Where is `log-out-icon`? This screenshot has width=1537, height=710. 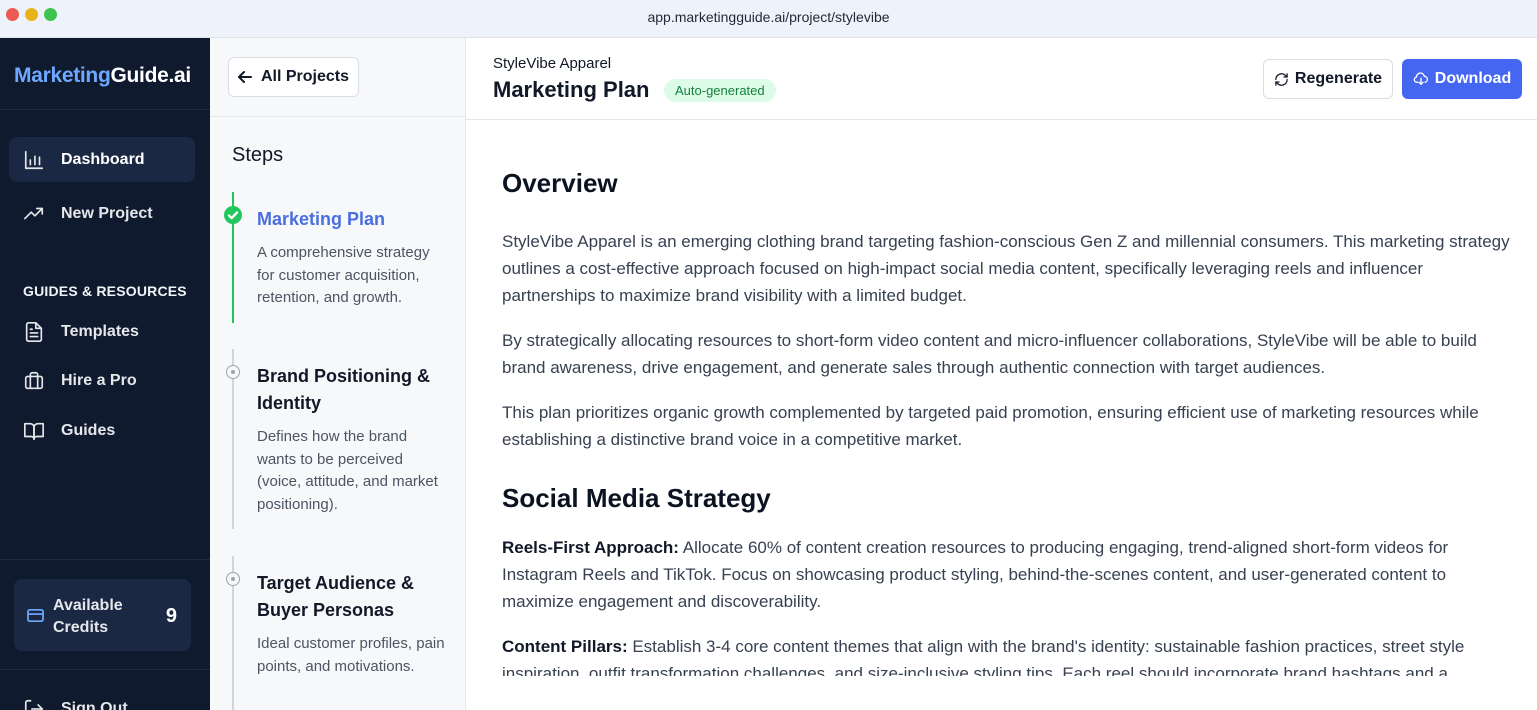 log-out-icon is located at coordinates (34, 704).